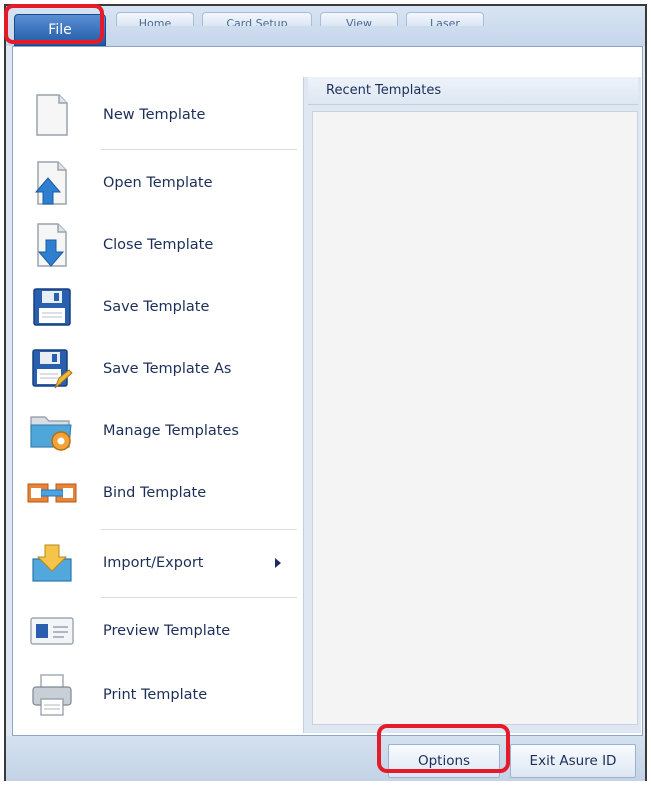 The width and height of the screenshot is (651, 785). I want to click on menu-item-label: Manage Templates, so click(171, 431).